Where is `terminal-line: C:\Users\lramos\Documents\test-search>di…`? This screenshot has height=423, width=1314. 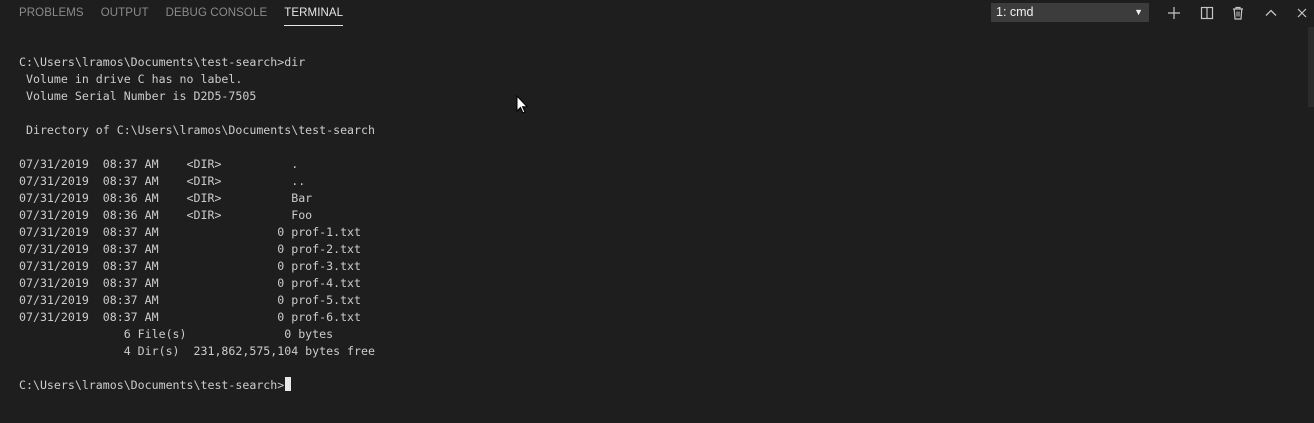
terminal-line: C:\Users\lramos\Documents\test-search>di… is located at coordinates (162, 62).